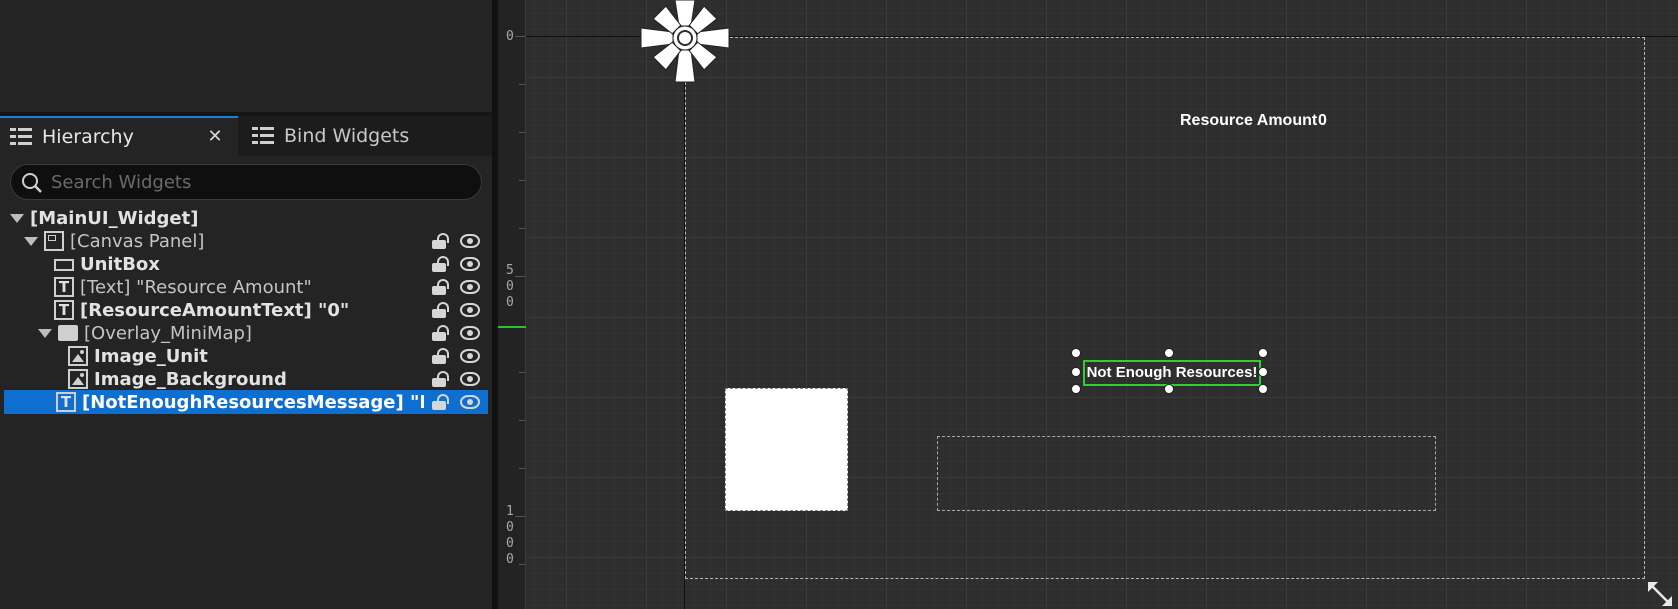 This screenshot has height=609, width=1678. I want to click on tab-hierarchy: Hierarchy ✕, so click(119, 136).